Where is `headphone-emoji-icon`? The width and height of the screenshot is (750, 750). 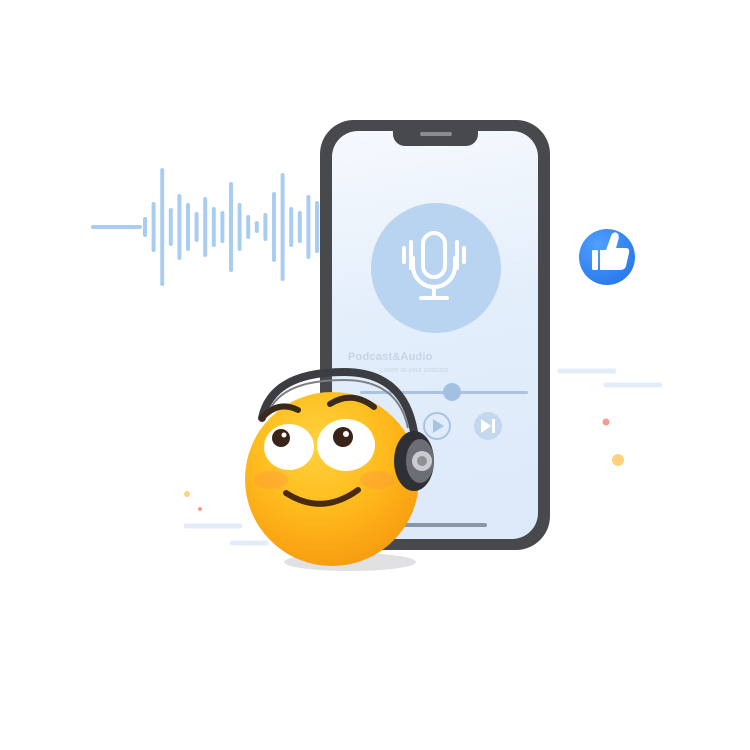 headphone-emoji-icon is located at coordinates (344, 437).